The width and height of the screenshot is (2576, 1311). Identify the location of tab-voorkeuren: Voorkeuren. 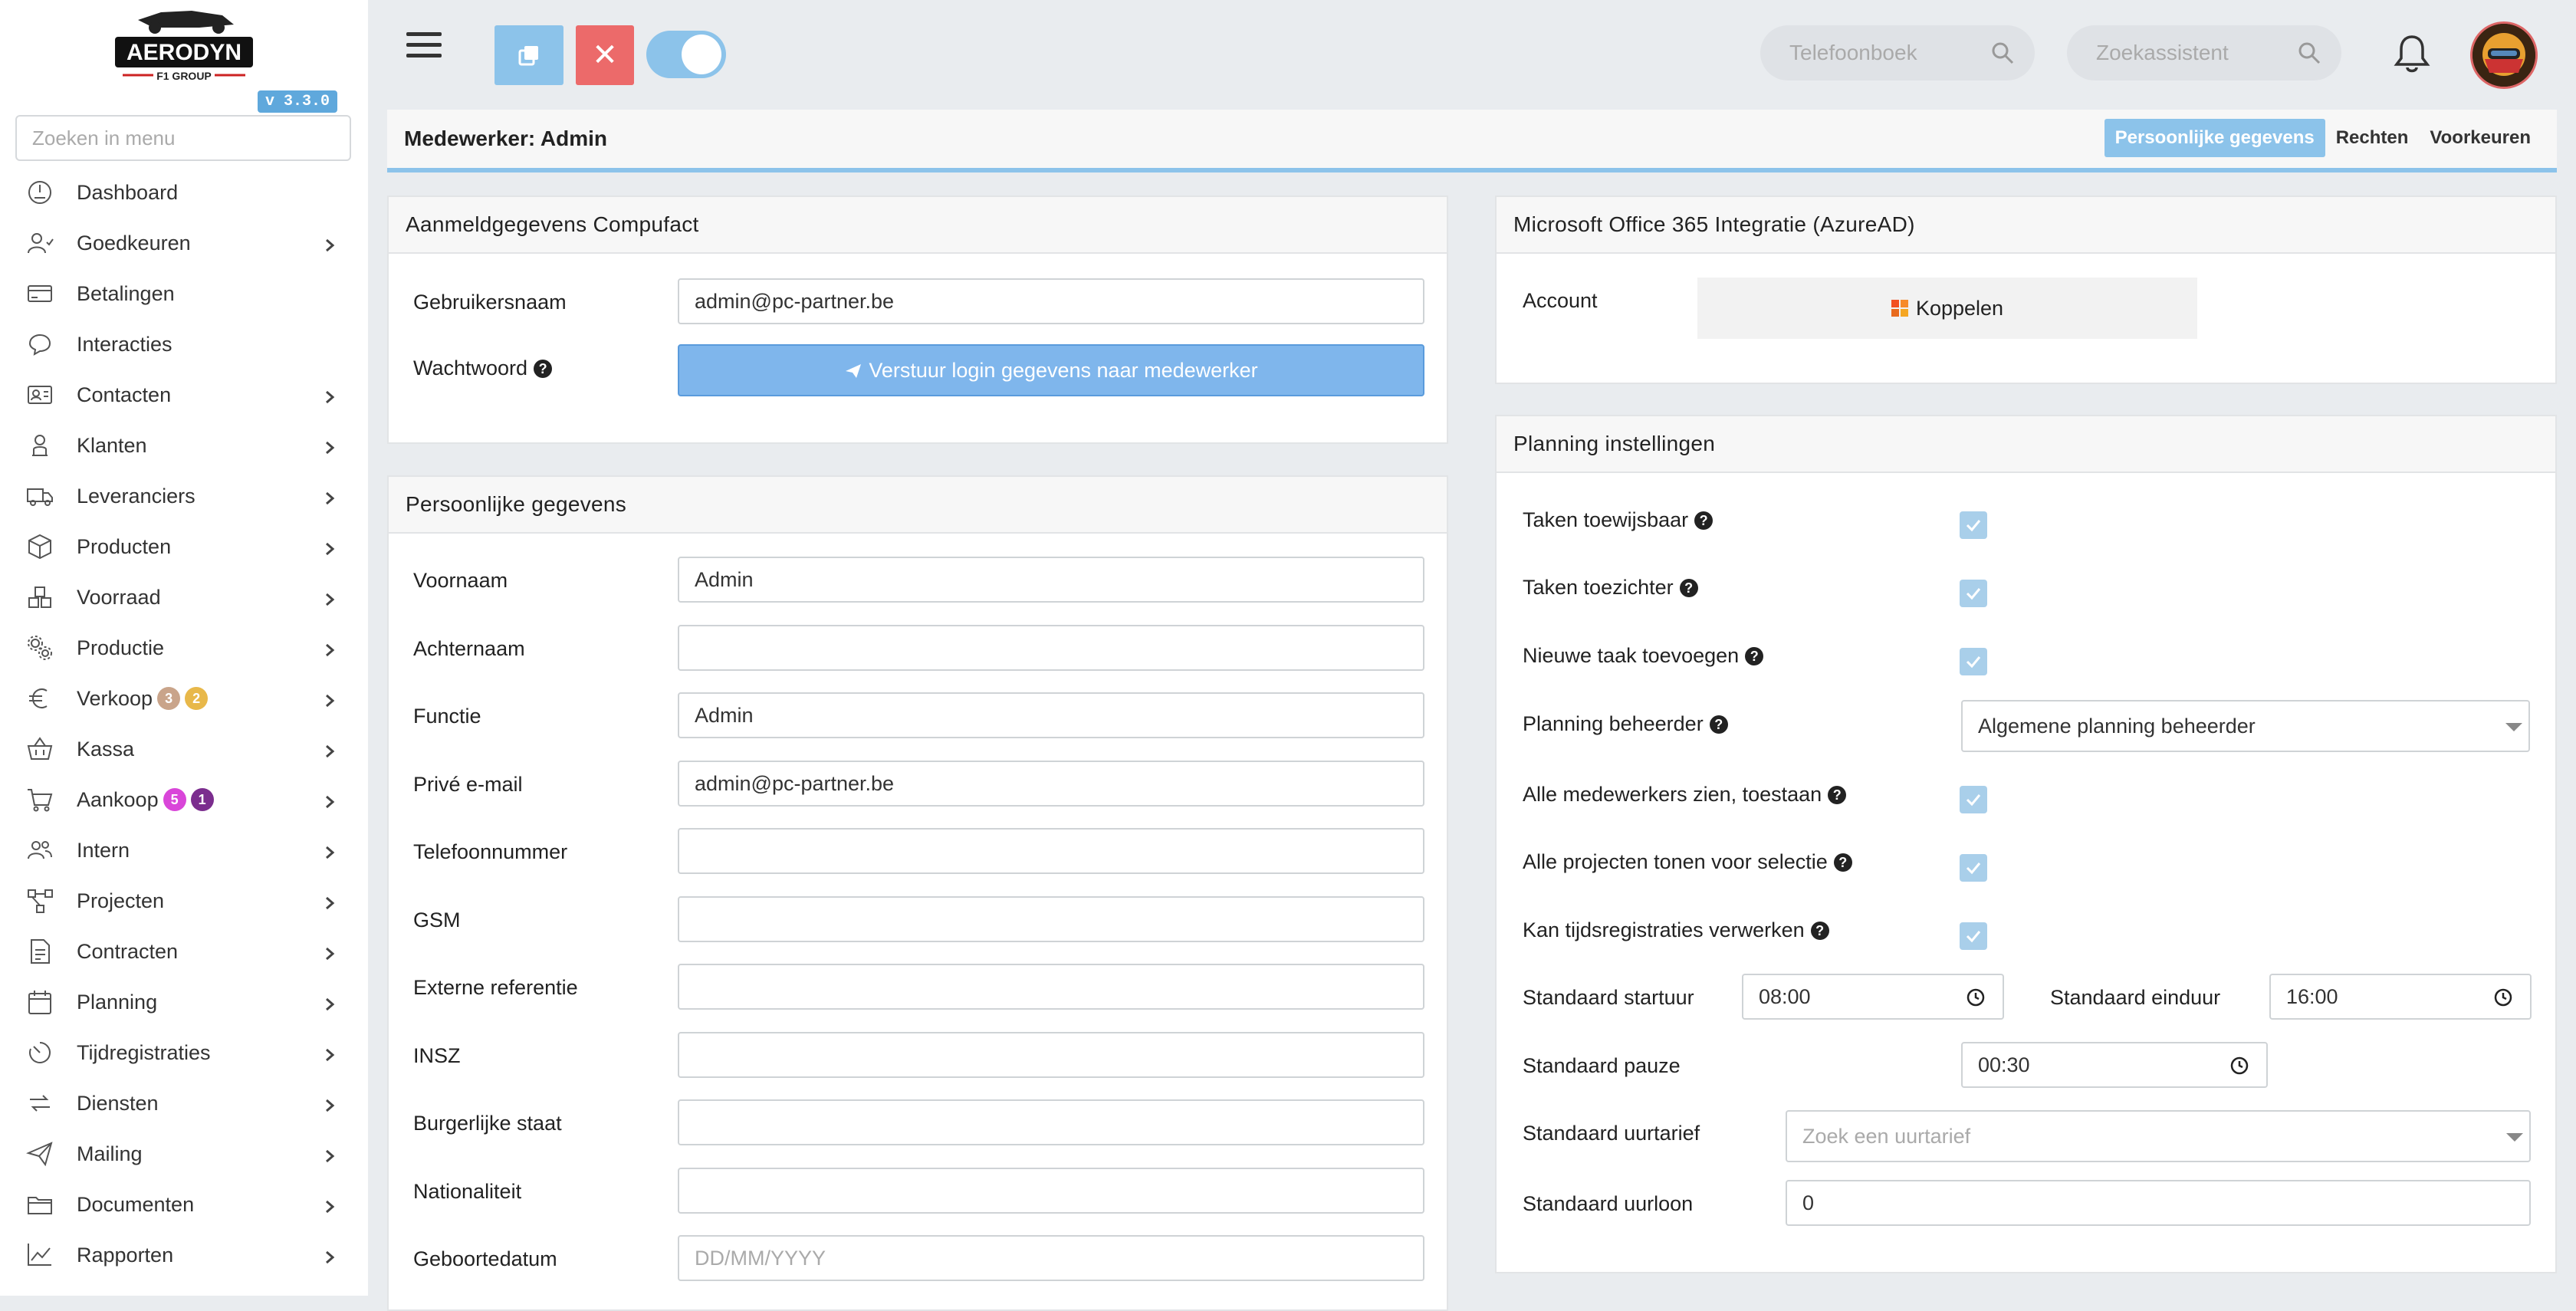
(2480, 138).